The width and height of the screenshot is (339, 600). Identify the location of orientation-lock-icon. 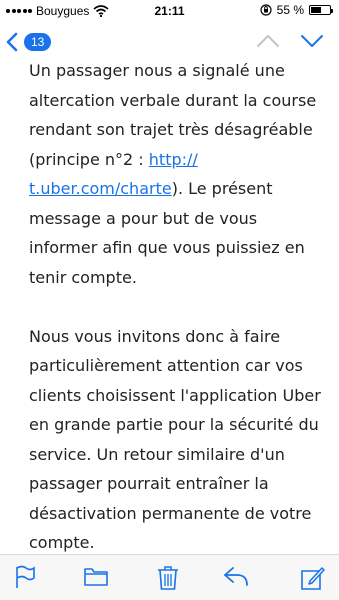
(266, 10).